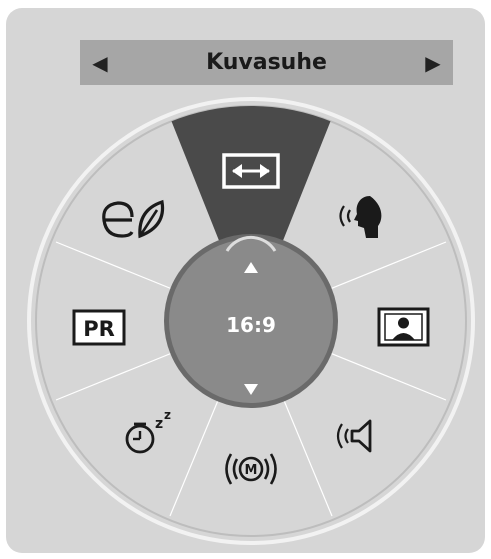 The width and height of the screenshot is (491, 559). I want to click on pr-icon: PR, so click(99, 327).